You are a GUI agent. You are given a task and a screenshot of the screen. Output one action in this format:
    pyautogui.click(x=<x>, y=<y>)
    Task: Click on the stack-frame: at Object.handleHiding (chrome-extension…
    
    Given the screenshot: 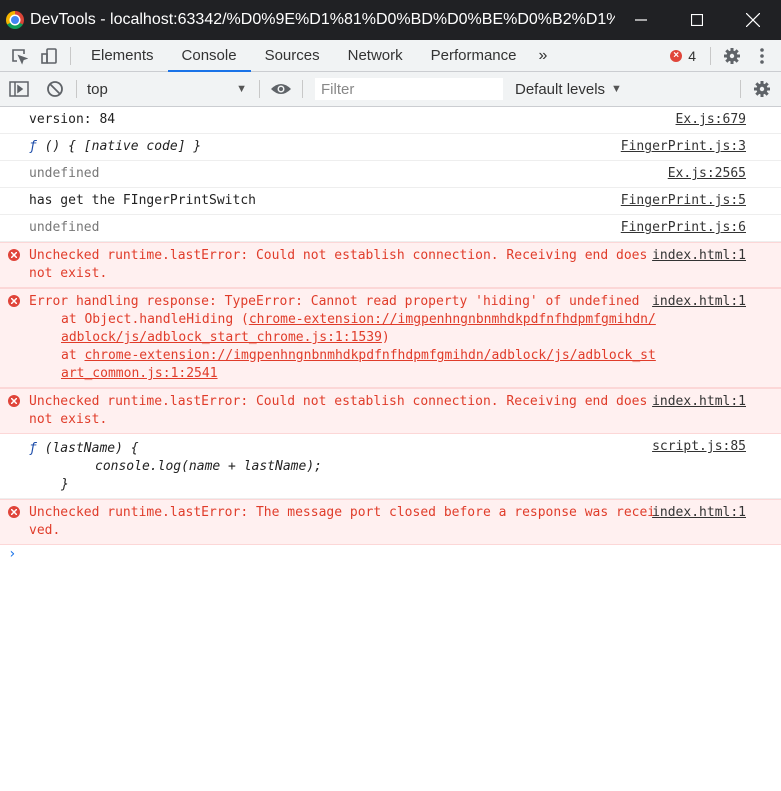 What is the action you would take?
    pyautogui.click(x=345, y=329)
    